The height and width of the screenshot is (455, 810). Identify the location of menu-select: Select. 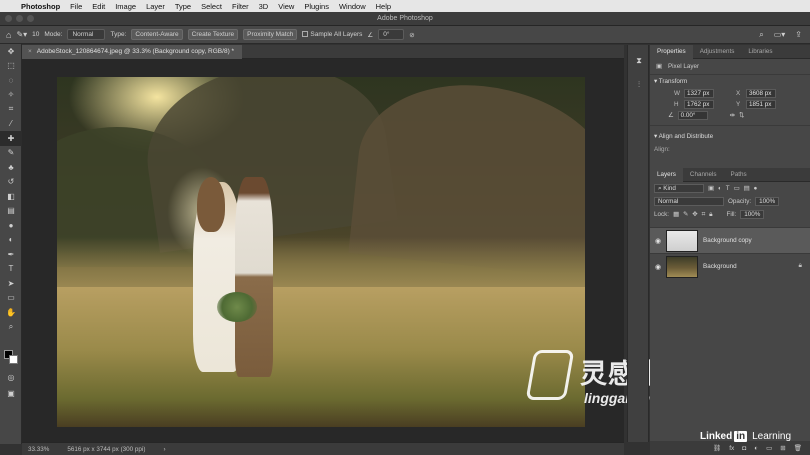
(211, 6).